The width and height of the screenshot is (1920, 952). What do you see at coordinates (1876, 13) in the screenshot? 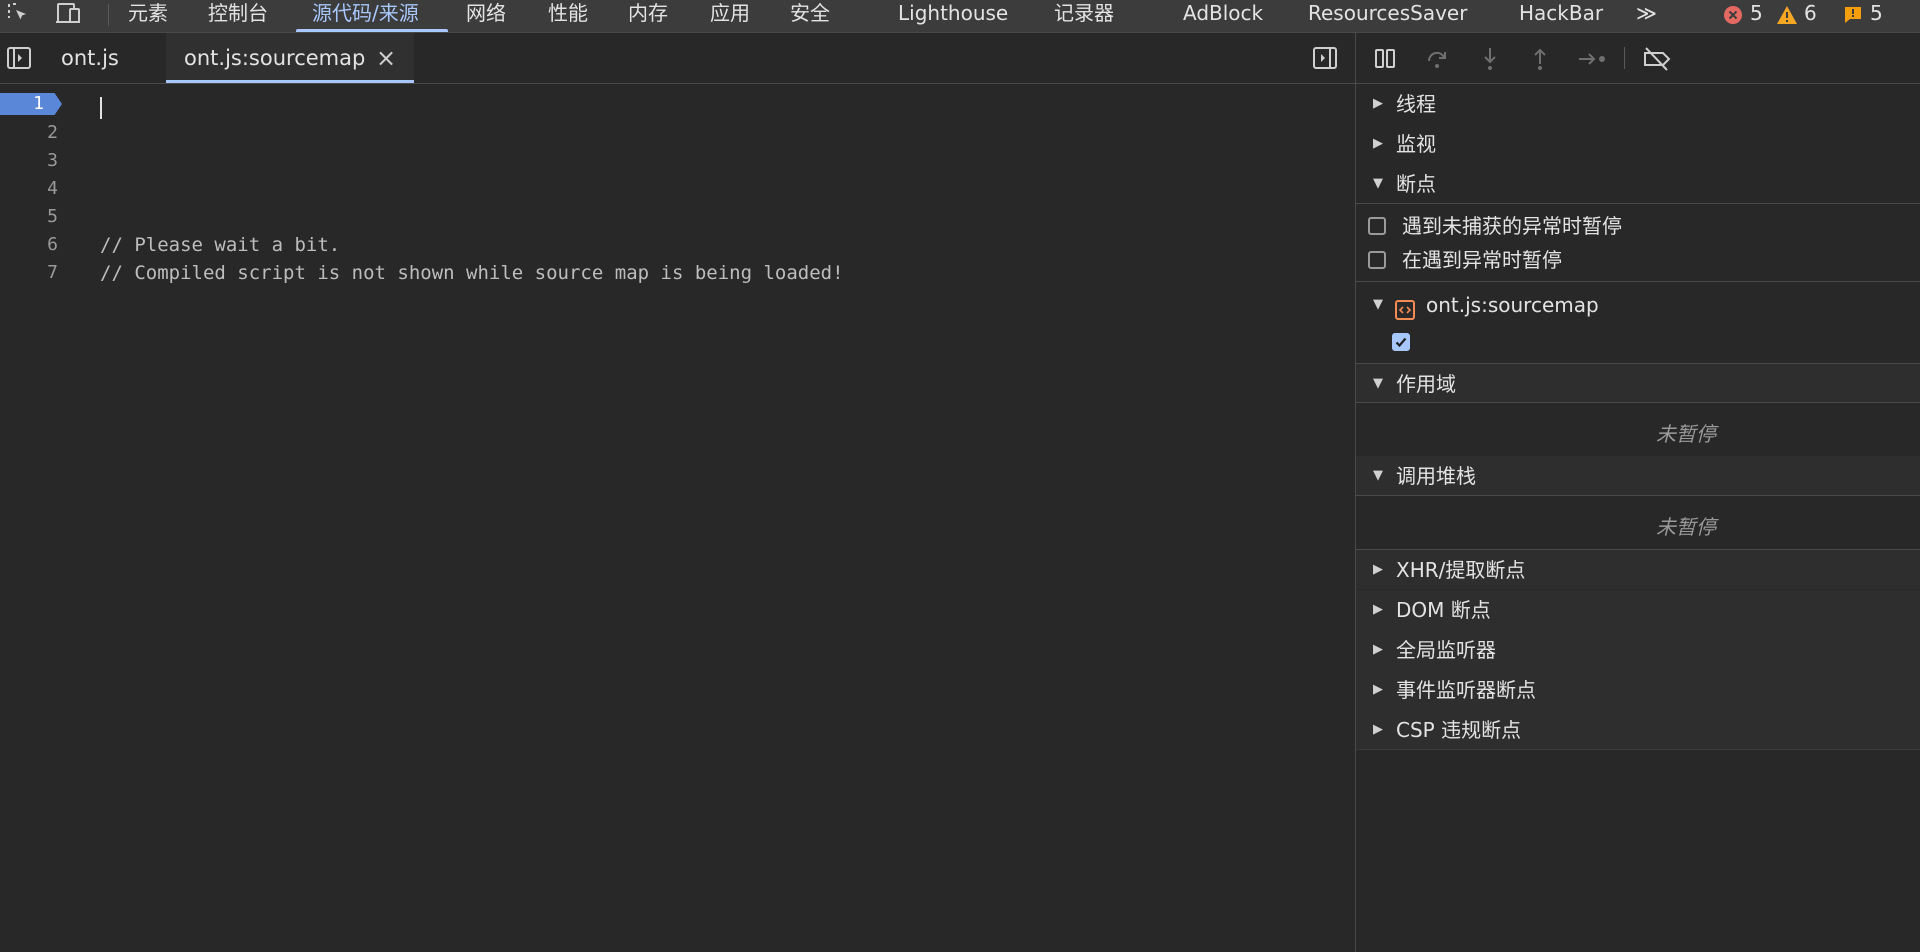
I see `issue-count: 5` at bounding box center [1876, 13].